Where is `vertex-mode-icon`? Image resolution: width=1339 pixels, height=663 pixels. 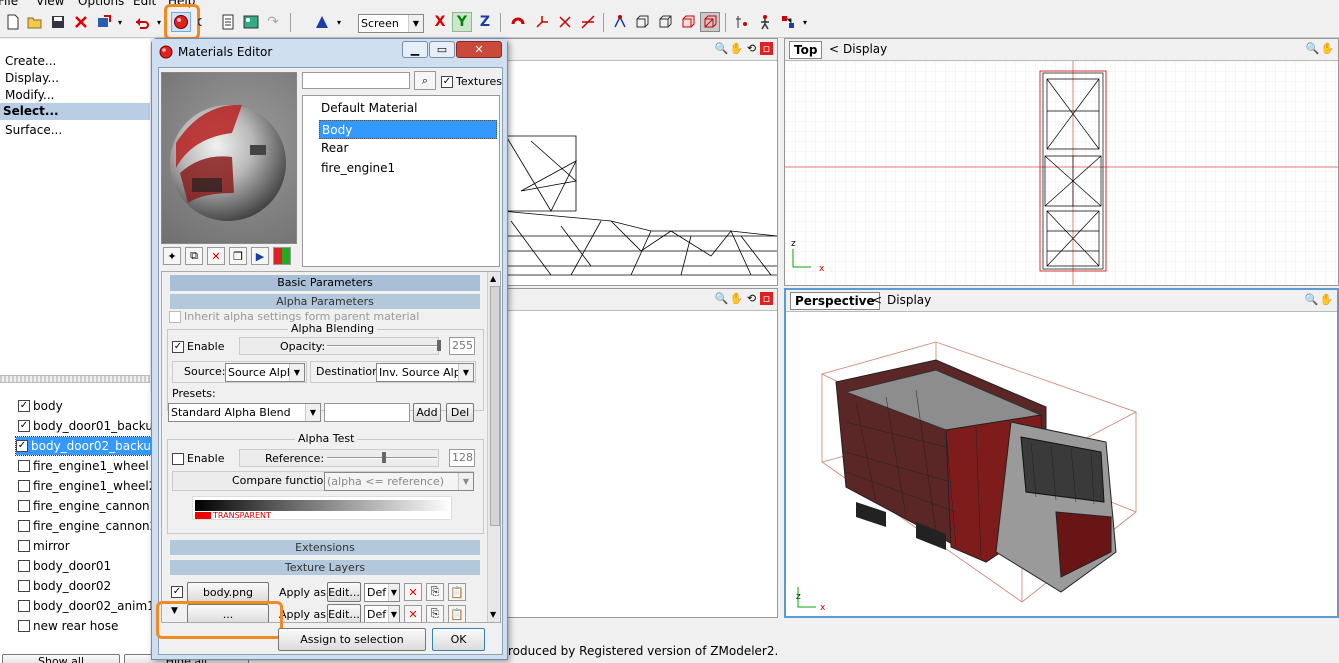
vertex-mode-icon is located at coordinates (620, 22).